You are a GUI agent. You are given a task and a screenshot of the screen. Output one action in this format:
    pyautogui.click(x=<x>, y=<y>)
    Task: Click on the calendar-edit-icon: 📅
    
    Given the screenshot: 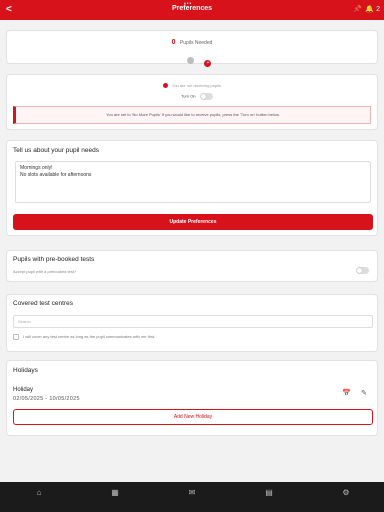 What is the action you would take?
    pyautogui.click(x=346, y=393)
    